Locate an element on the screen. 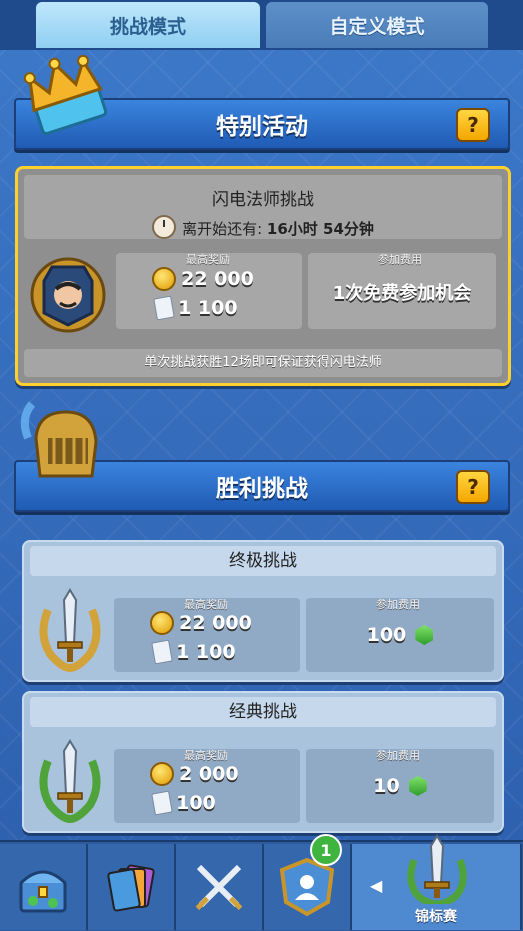 The image size is (523, 931). classic-gold-row: 2 000 is located at coordinates (194, 774).